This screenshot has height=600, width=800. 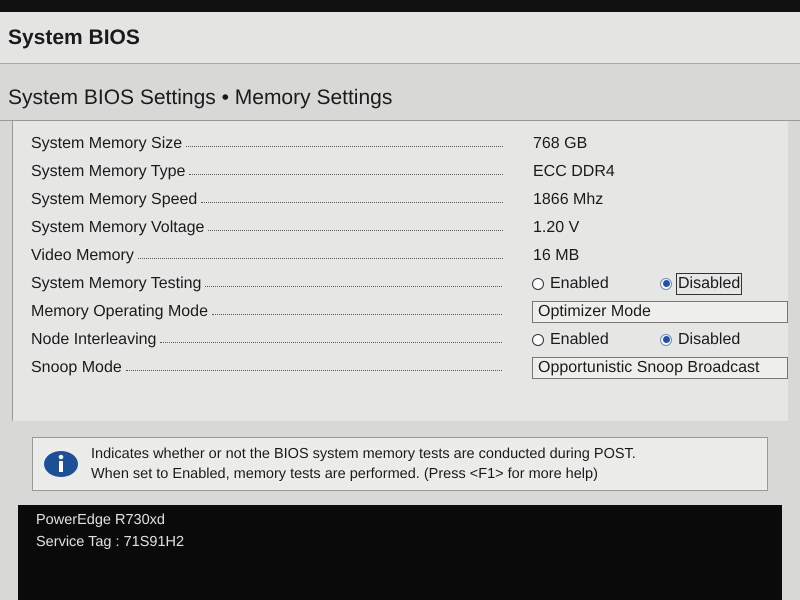 What do you see at coordinates (363, 454) in the screenshot?
I see `help-text: Indicates whether or not the BIOS system memory tests are conducted during POST.` at bounding box center [363, 454].